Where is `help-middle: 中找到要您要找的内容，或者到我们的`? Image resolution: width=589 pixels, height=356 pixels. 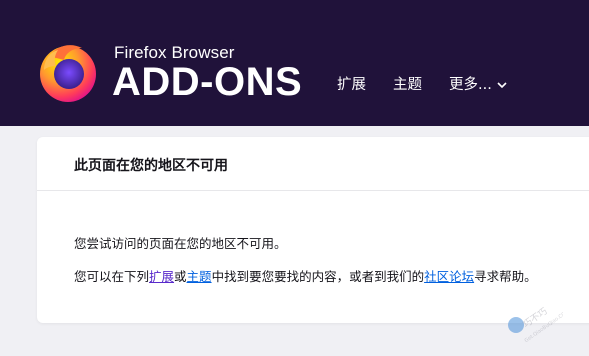 help-middle: 中找到要您要找的内容，或者到我们的 is located at coordinates (318, 276).